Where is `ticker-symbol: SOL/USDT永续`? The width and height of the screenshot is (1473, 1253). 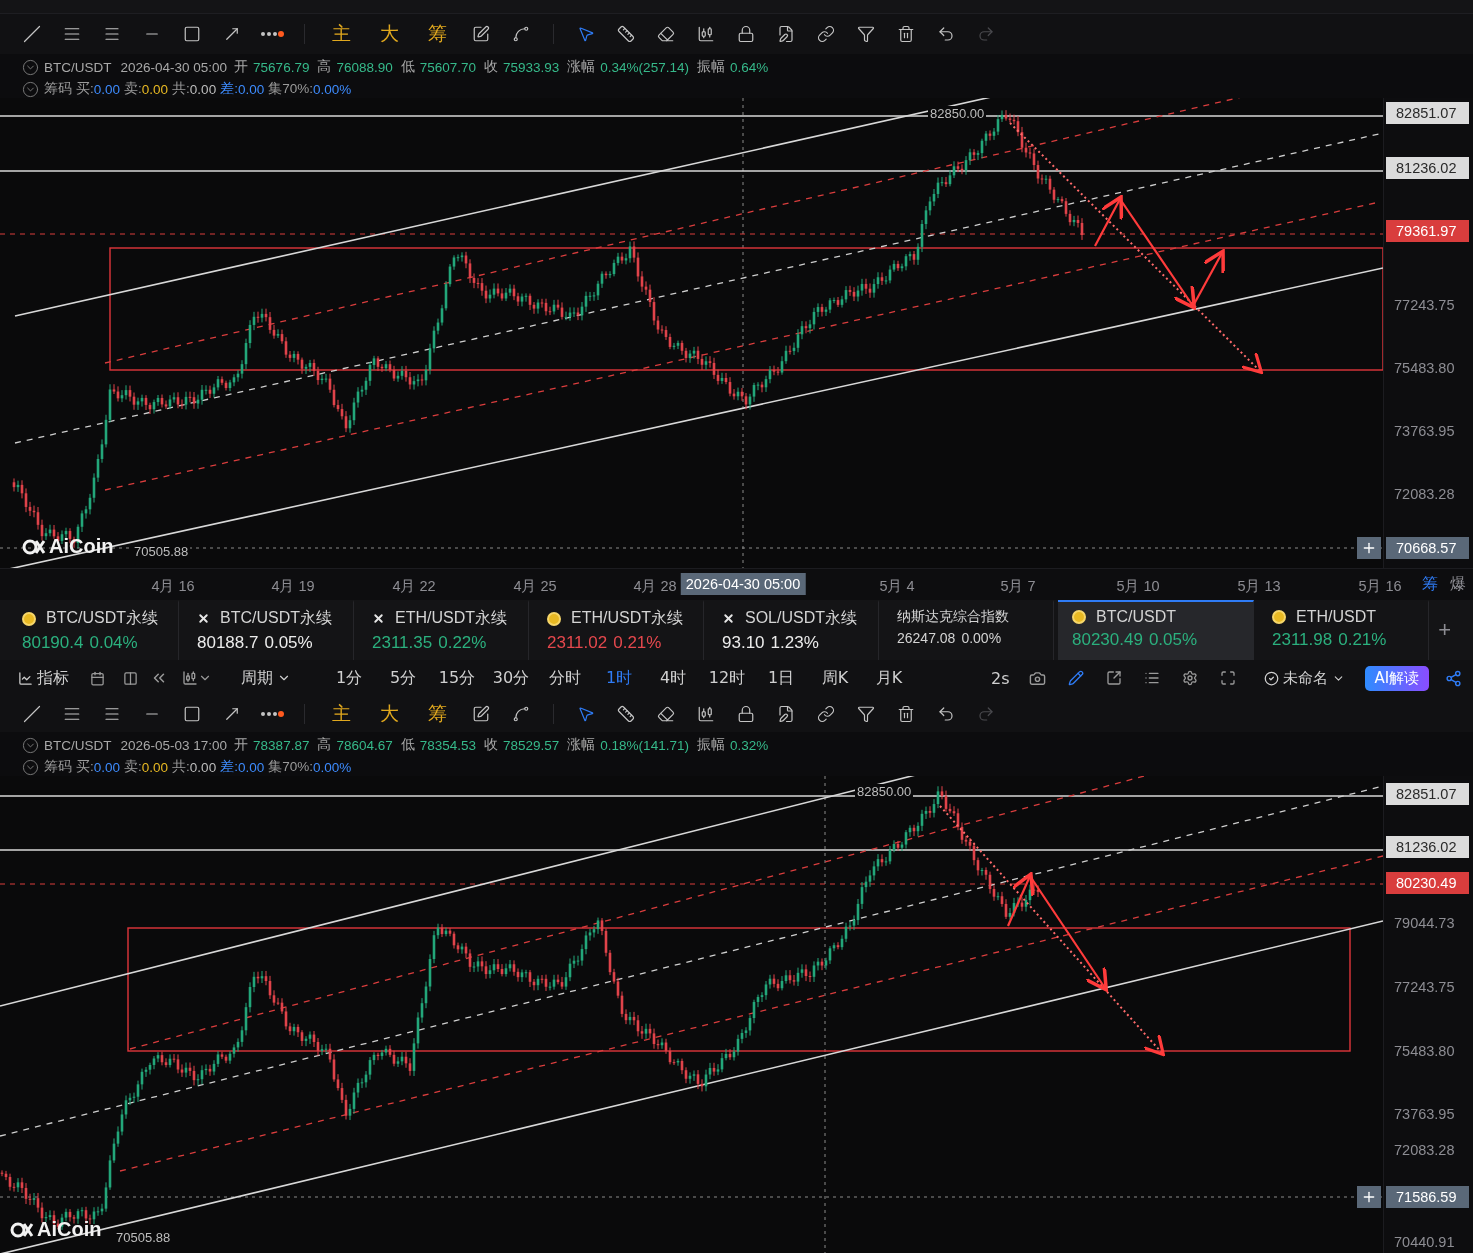
ticker-symbol: SOL/USDT永续 is located at coordinates (801, 618).